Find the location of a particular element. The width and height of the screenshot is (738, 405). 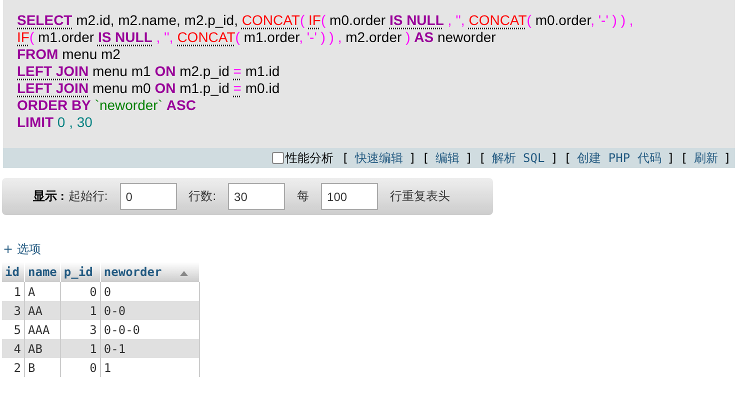

column-header: p_id is located at coordinates (80, 272).